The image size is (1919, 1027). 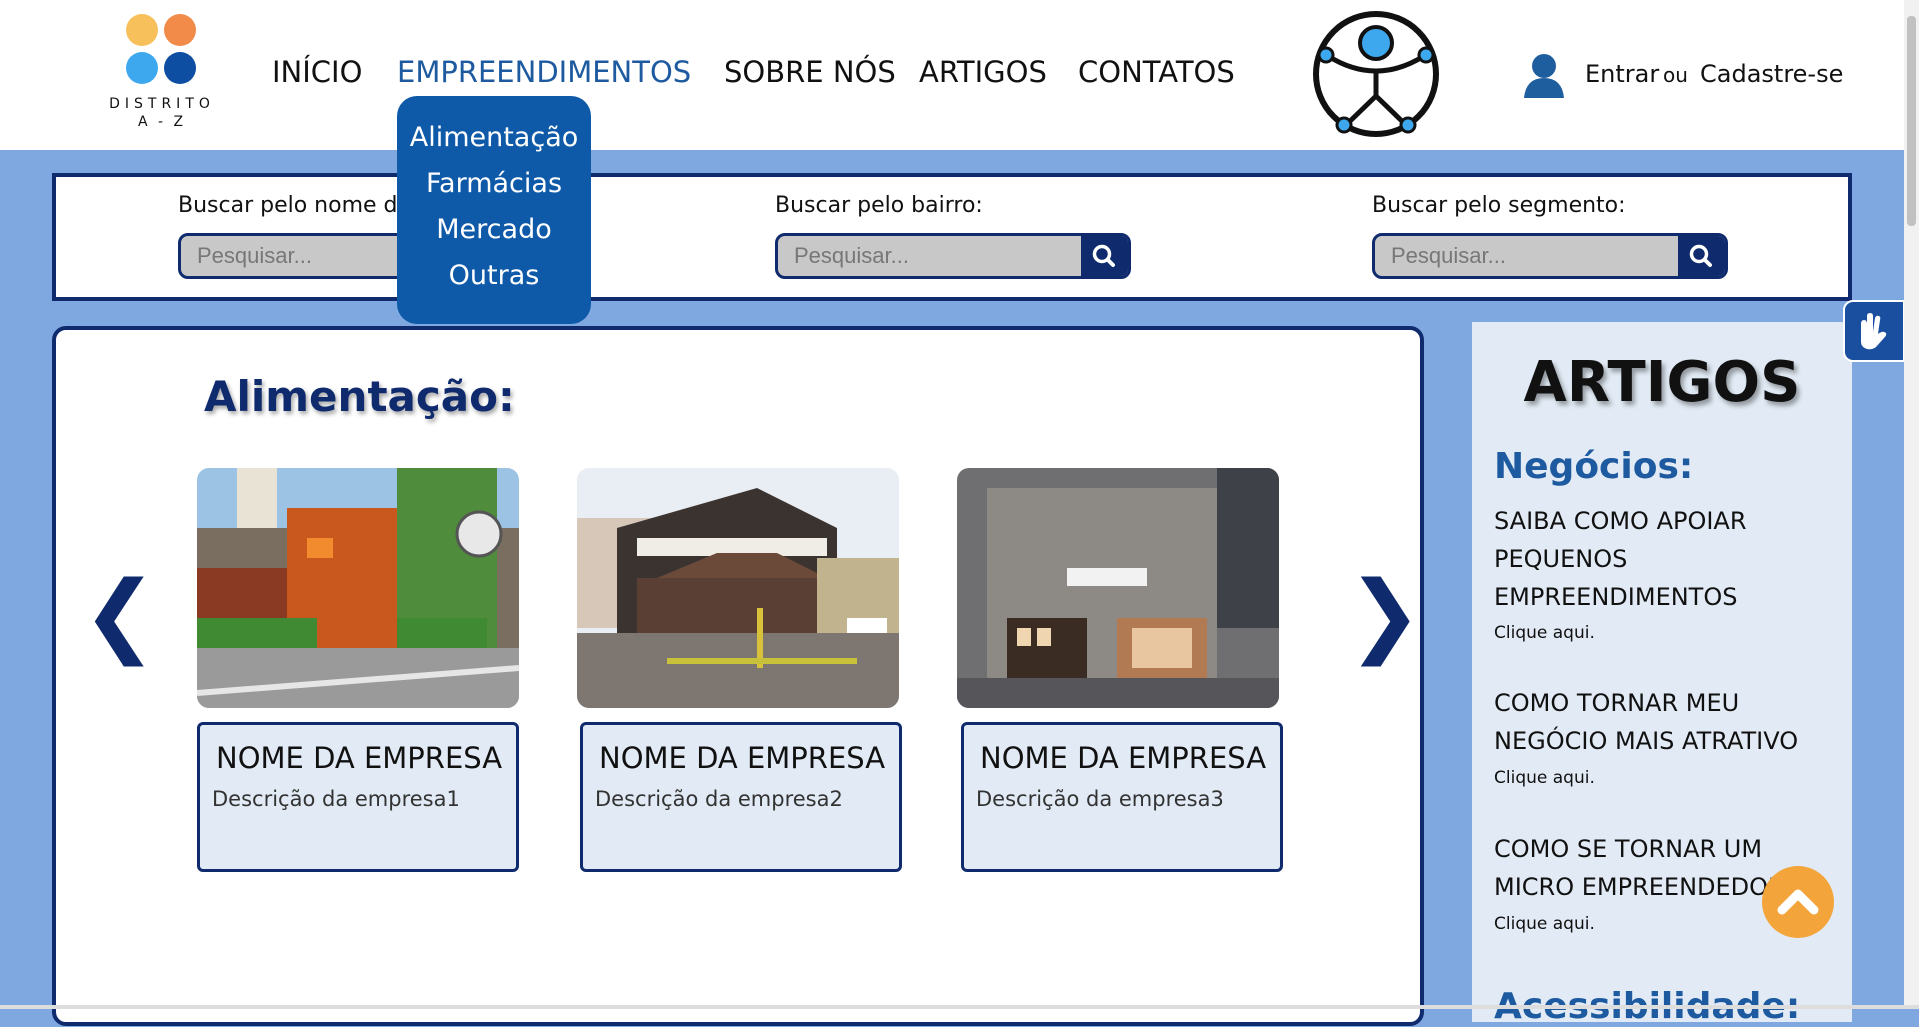 I want to click on page-scrollbar, so click(x=1911, y=504).